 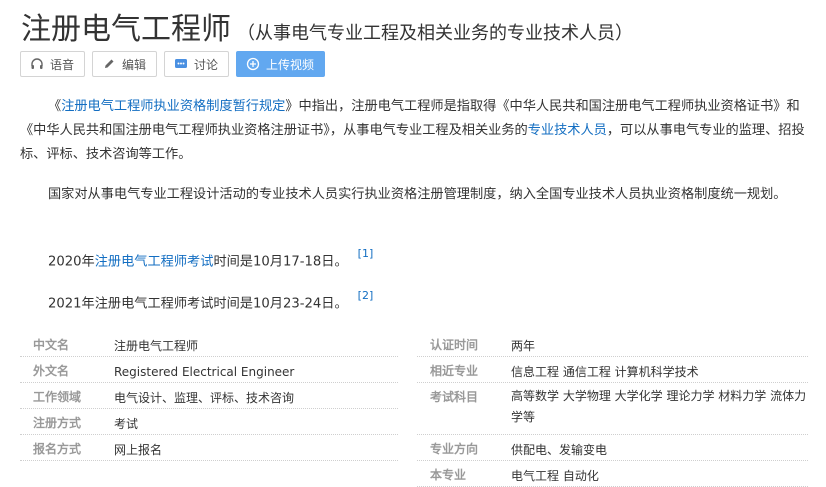 What do you see at coordinates (454, 449) in the screenshot?
I see `info-label: 专业方向` at bounding box center [454, 449].